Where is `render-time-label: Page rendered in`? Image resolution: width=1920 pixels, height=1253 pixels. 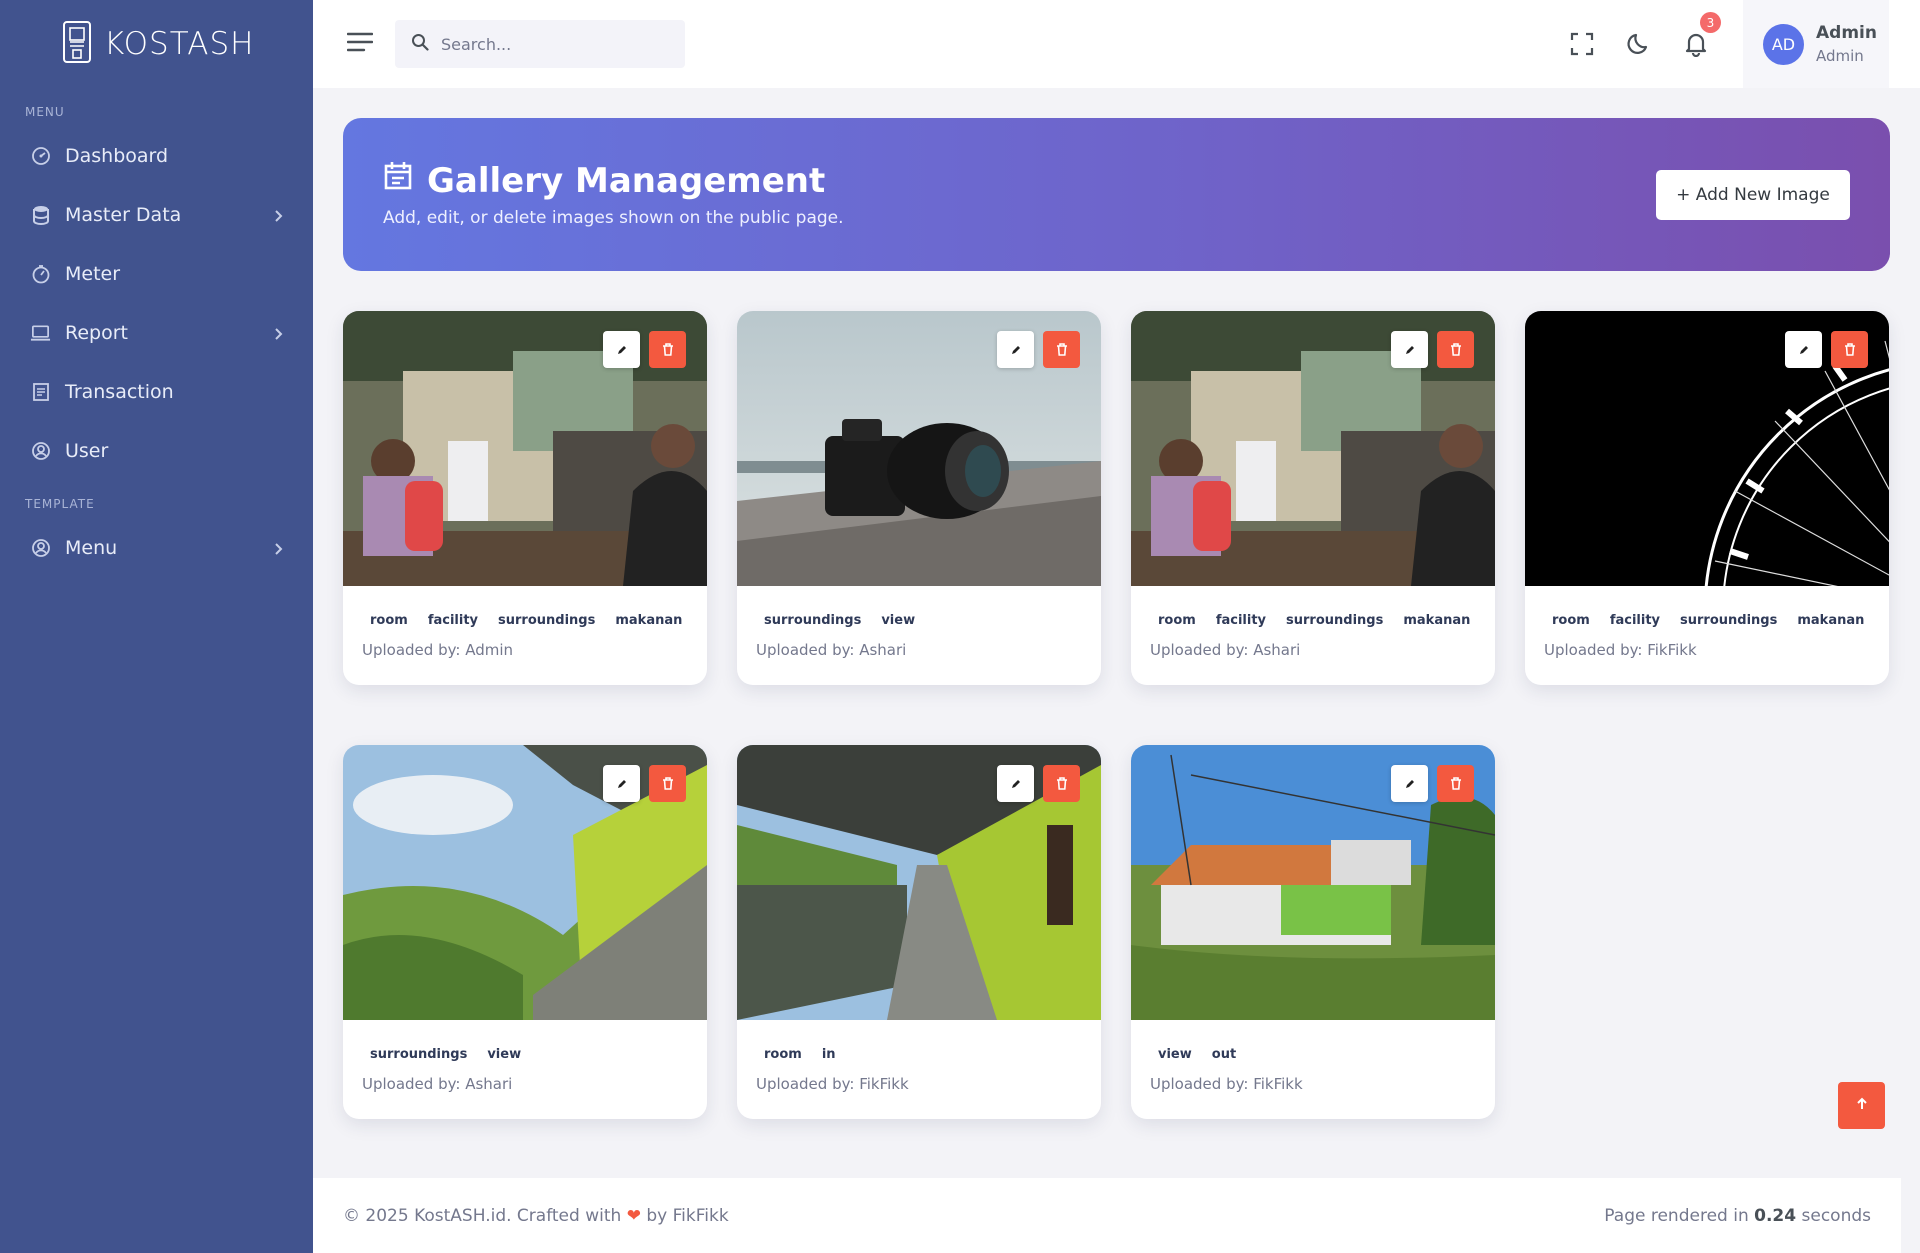
render-time-label: Page rendered in is located at coordinates (1676, 1215).